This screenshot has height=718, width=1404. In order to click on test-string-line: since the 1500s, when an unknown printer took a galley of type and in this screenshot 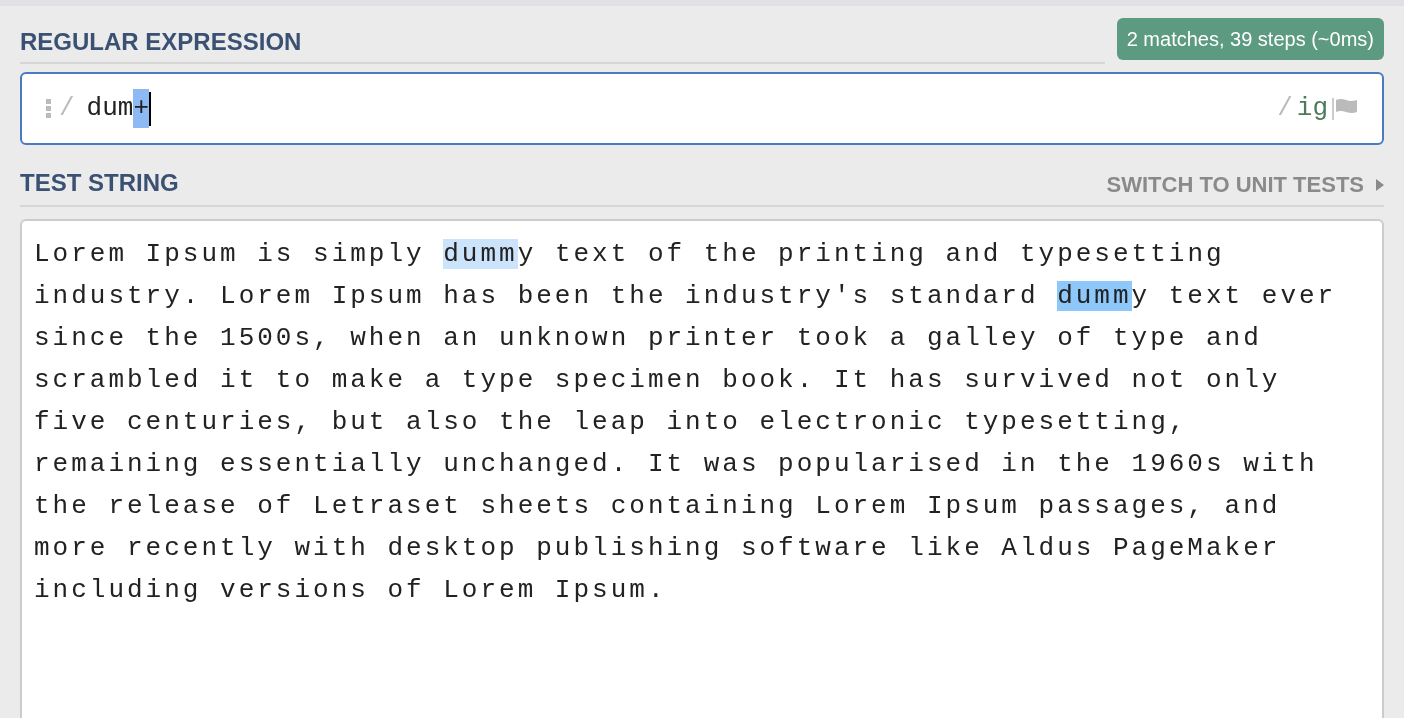, I will do `click(648, 338)`.